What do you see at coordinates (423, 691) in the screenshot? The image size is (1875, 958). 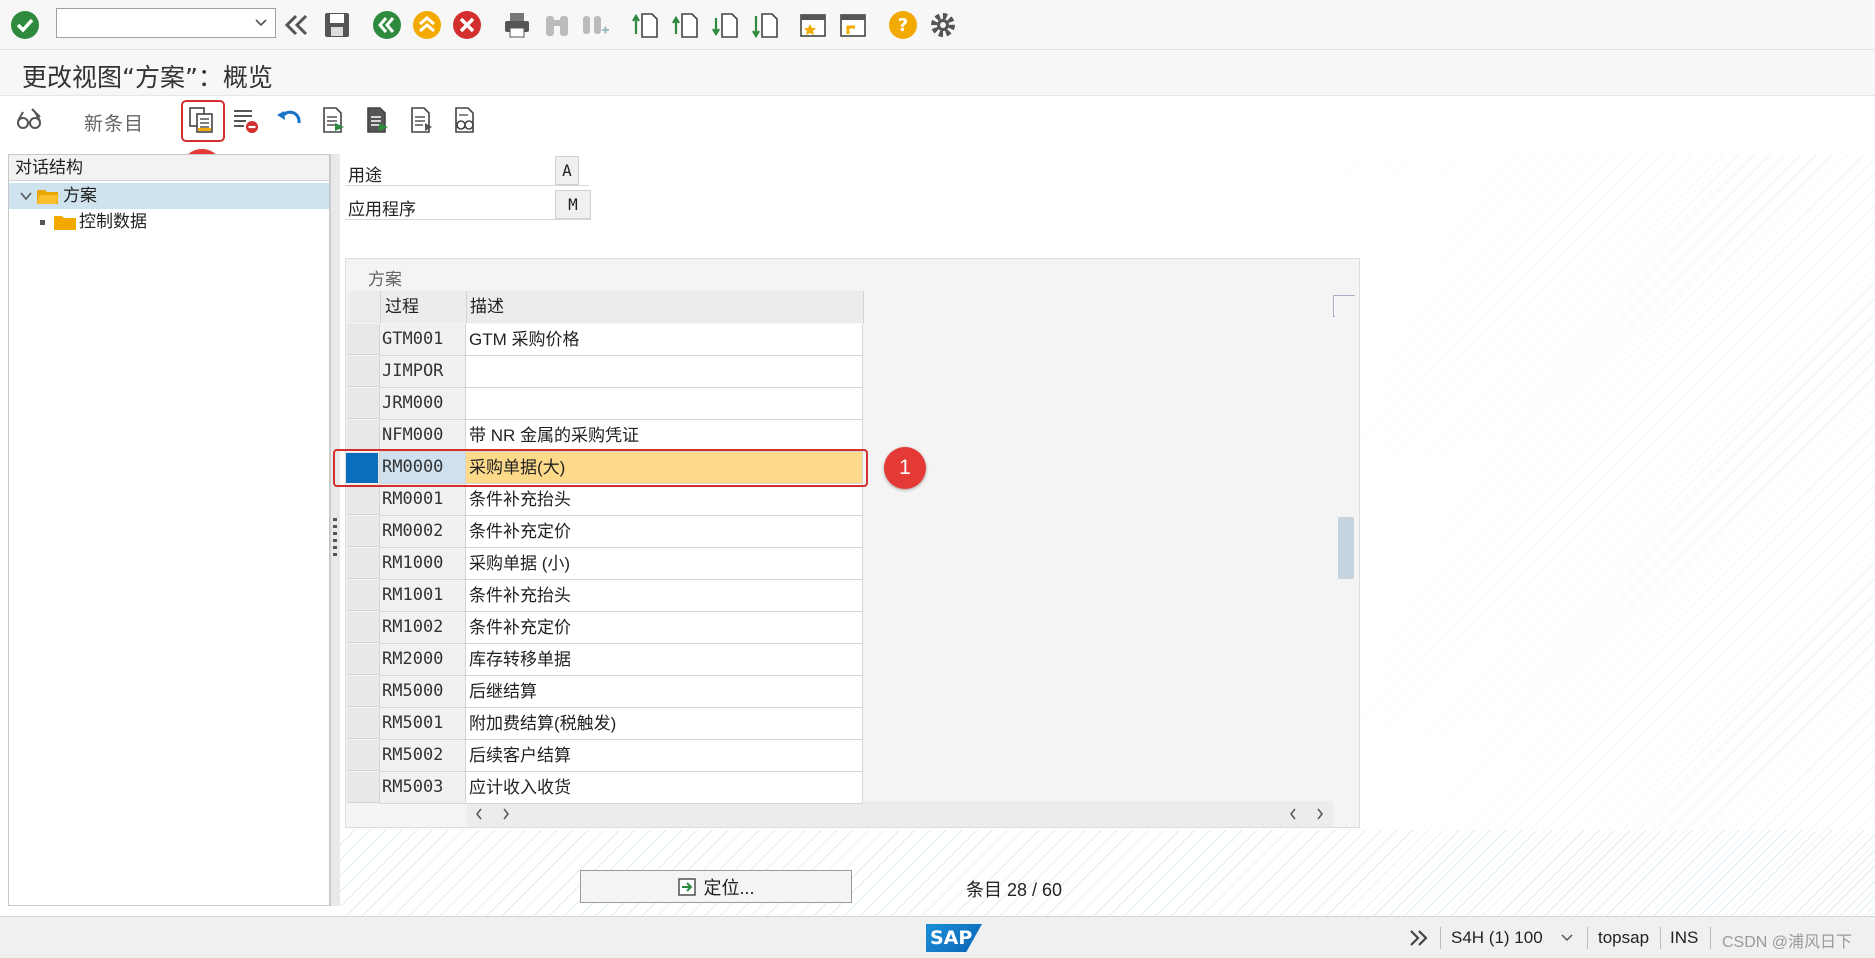 I see `cell-procedure: RM5000` at bounding box center [423, 691].